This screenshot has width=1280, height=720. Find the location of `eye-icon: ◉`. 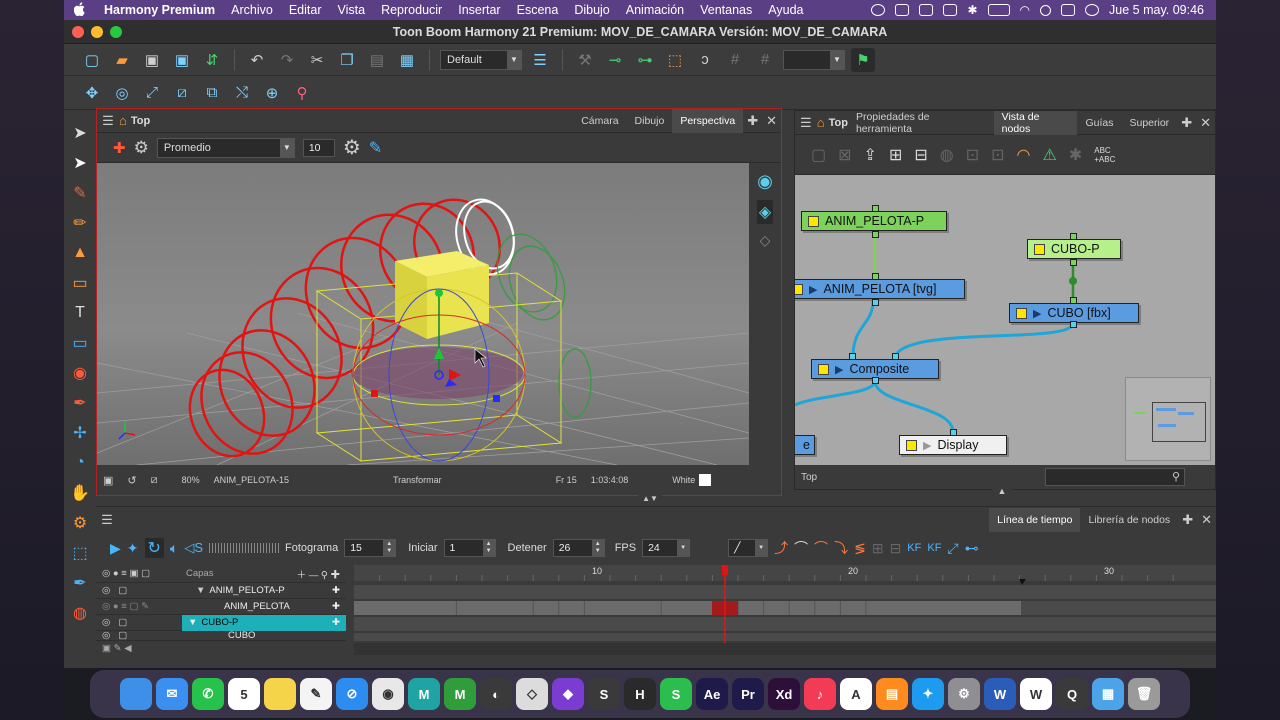

eye-icon: ◉ is located at coordinates (765, 181).